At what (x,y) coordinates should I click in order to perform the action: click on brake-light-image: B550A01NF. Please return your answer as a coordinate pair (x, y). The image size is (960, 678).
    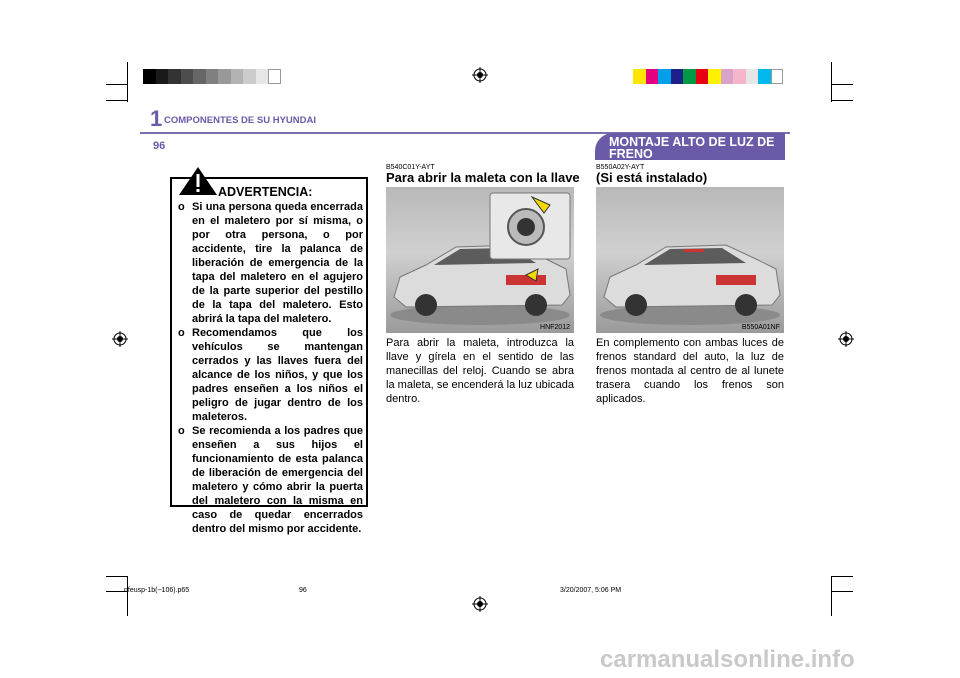
    Looking at the image, I should click on (690, 260).